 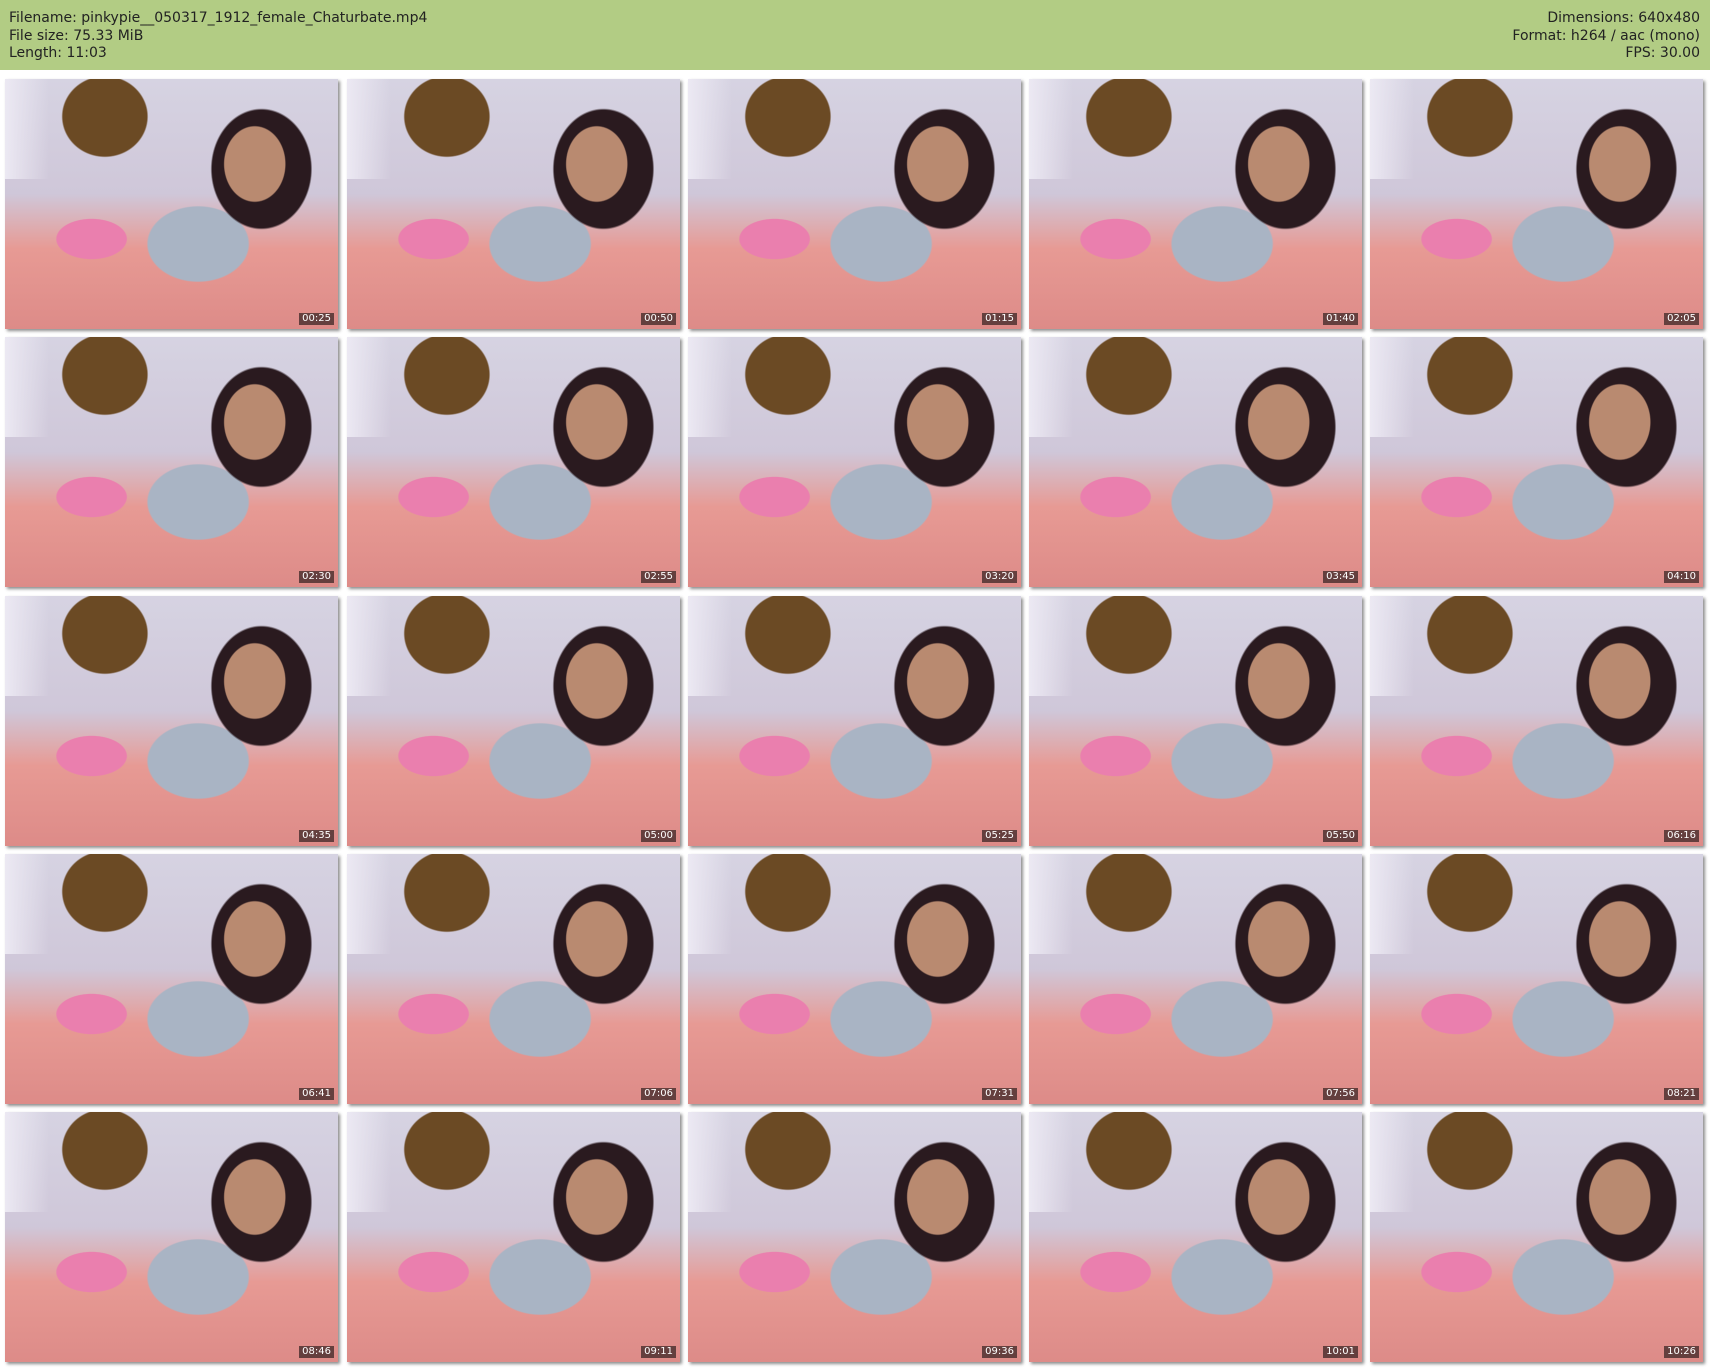 What do you see at coordinates (1536, 204) in the screenshot?
I see `thumbnail: 02:05` at bounding box center [1536, 204].